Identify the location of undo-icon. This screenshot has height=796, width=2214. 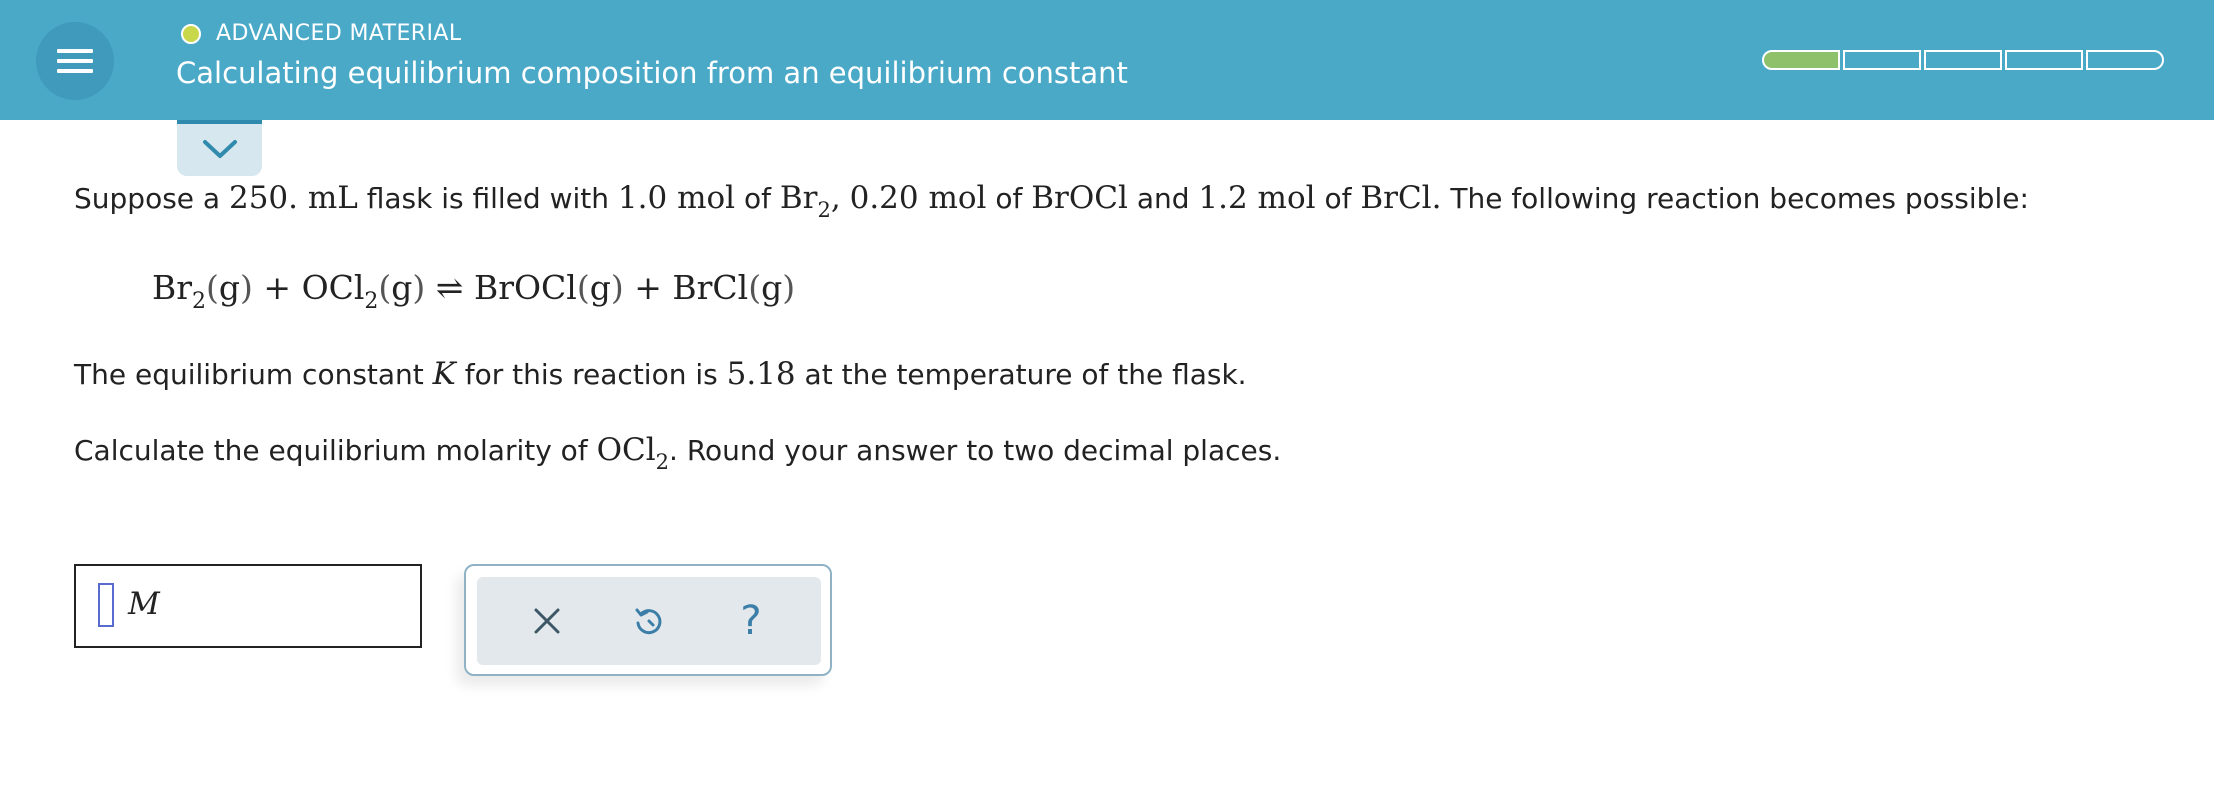
(648, 621).